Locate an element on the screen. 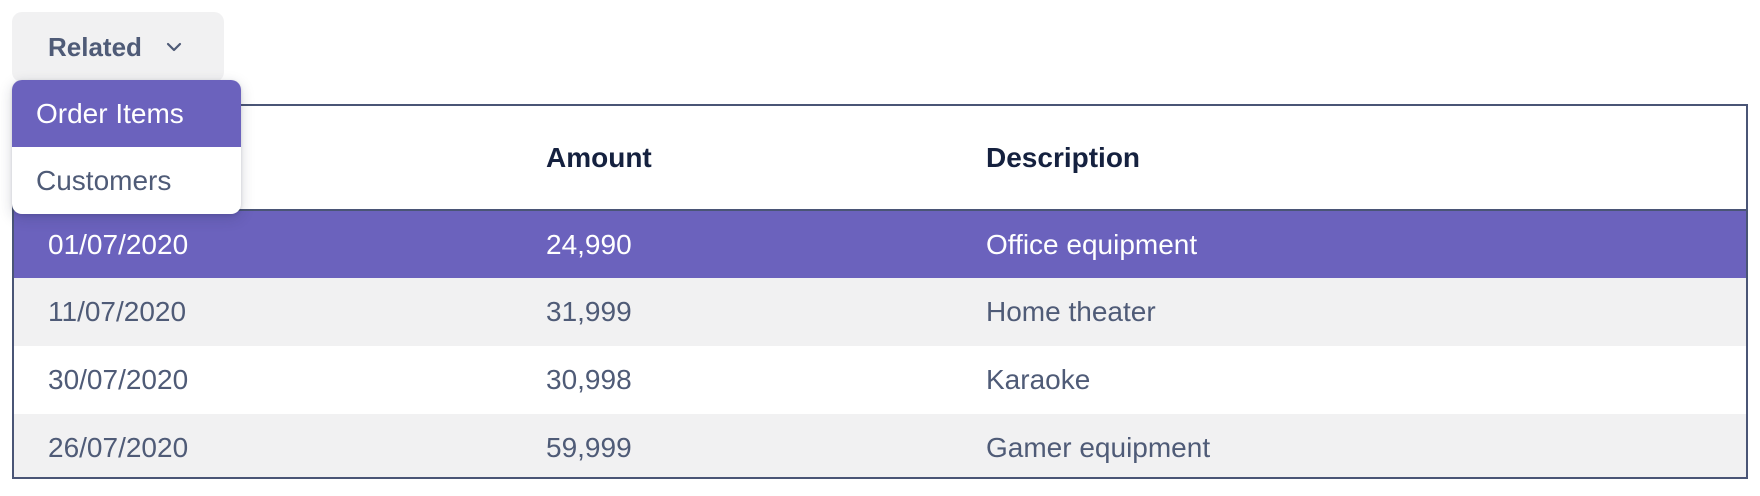  related-dropdown-button: Related is located at coordinates (118, 47).